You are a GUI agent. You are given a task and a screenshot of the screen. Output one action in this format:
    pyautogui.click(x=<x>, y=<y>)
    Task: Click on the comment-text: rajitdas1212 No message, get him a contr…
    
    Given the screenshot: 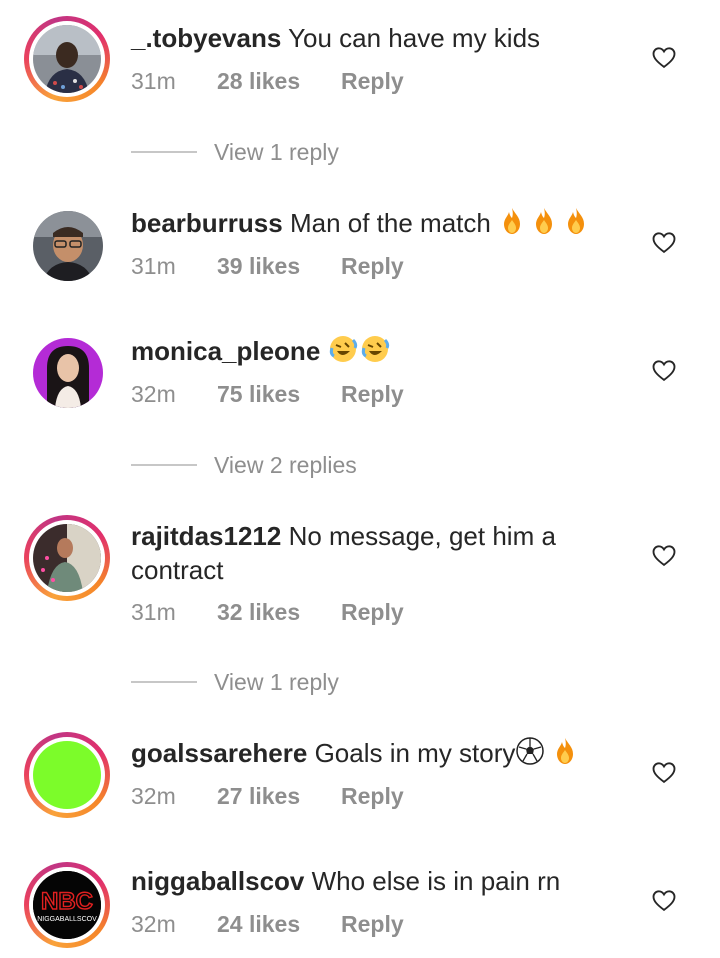 What is the action you would take?
    pyautogui.click(x=371, y=553)
    